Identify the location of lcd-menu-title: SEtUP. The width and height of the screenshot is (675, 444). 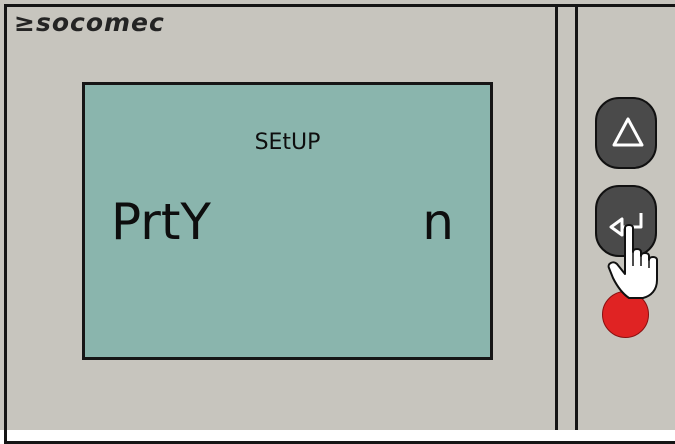
(287, 142).